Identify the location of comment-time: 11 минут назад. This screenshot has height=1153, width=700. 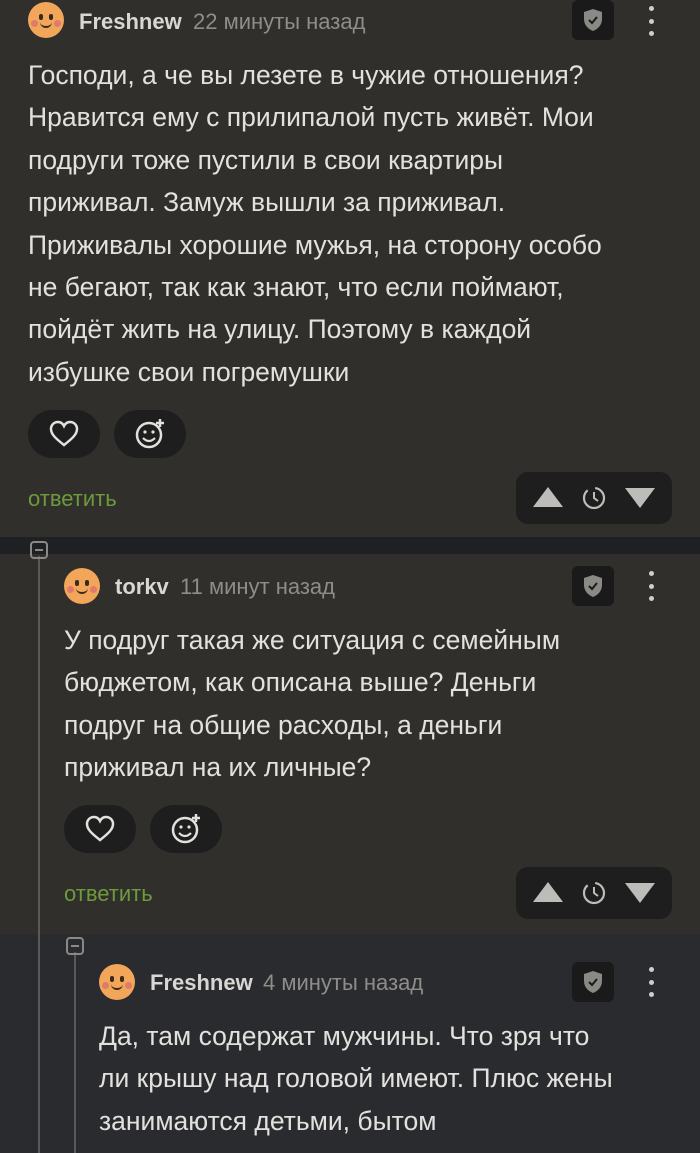
(257, 586).